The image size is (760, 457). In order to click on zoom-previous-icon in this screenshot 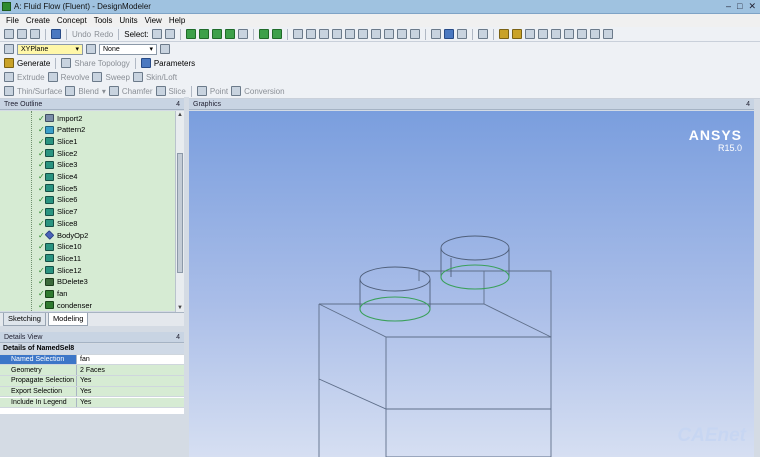, I will do `click(375, 34)`.